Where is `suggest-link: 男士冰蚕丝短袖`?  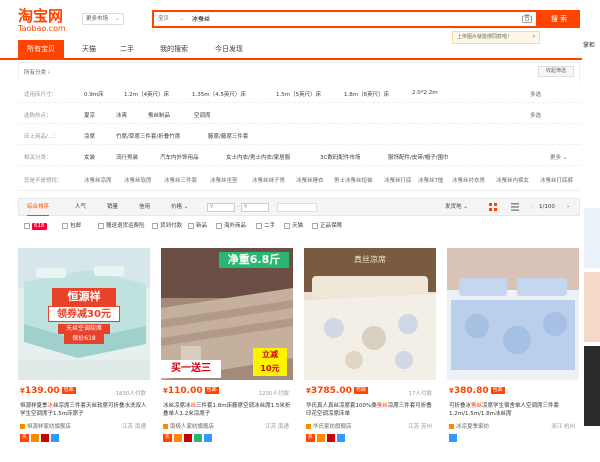
suggest-link: 男士冰蚕丝短袖 is located at coordinates (353, 180).